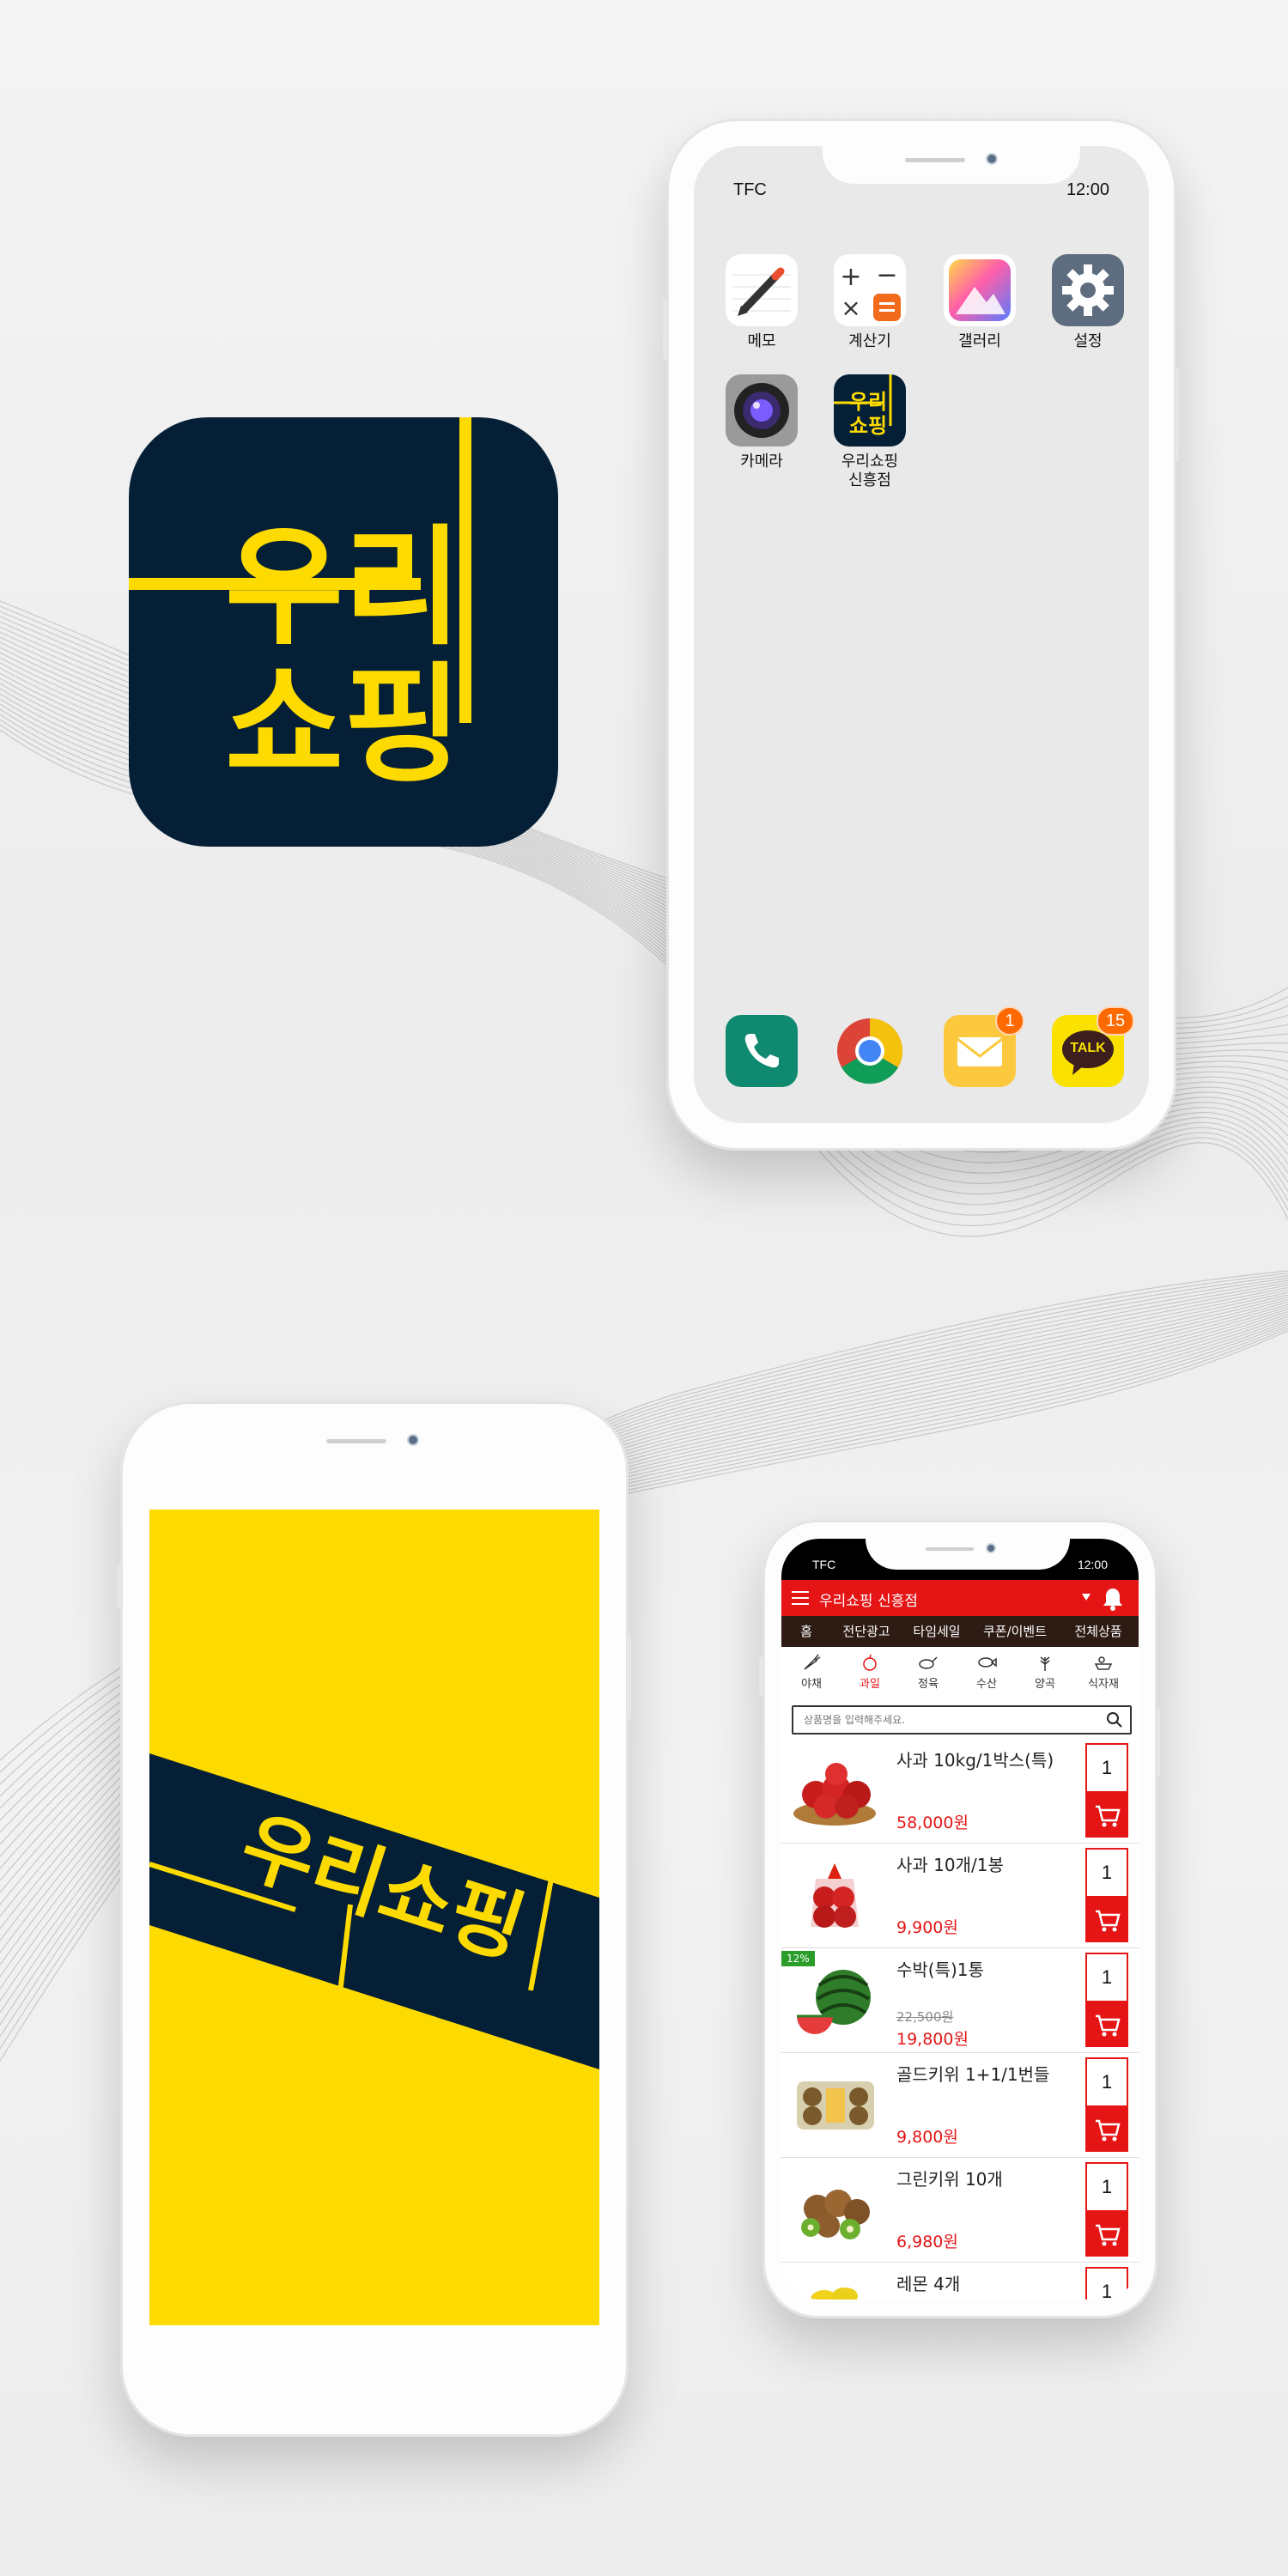  Describe the element at coordinates (927, 2137) in the screenshot. I see `product-price: 9,800원` at that location.